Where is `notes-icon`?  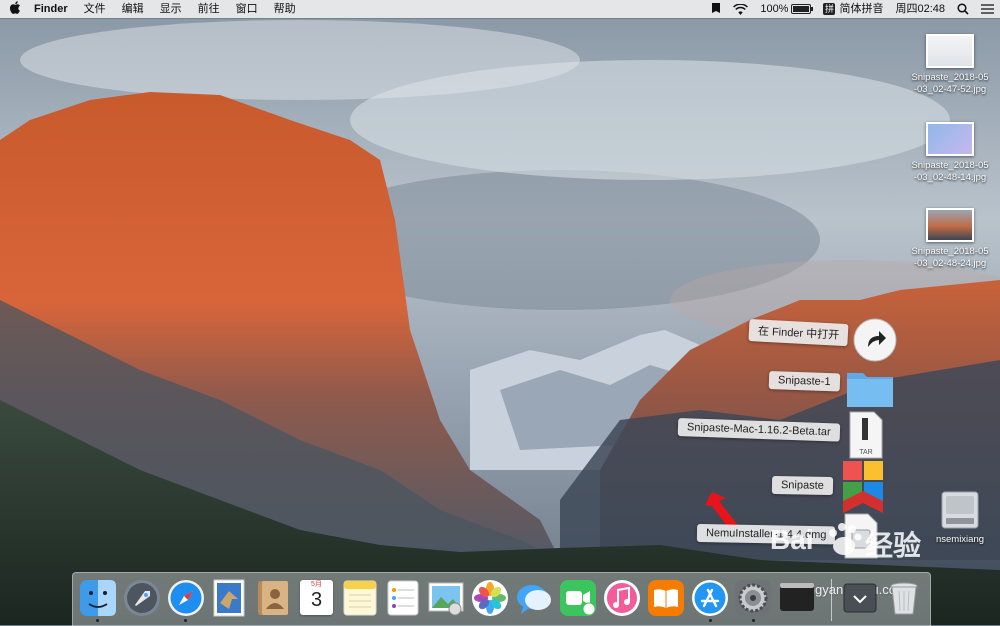
notes-icon is located at coordinates (360, 598).